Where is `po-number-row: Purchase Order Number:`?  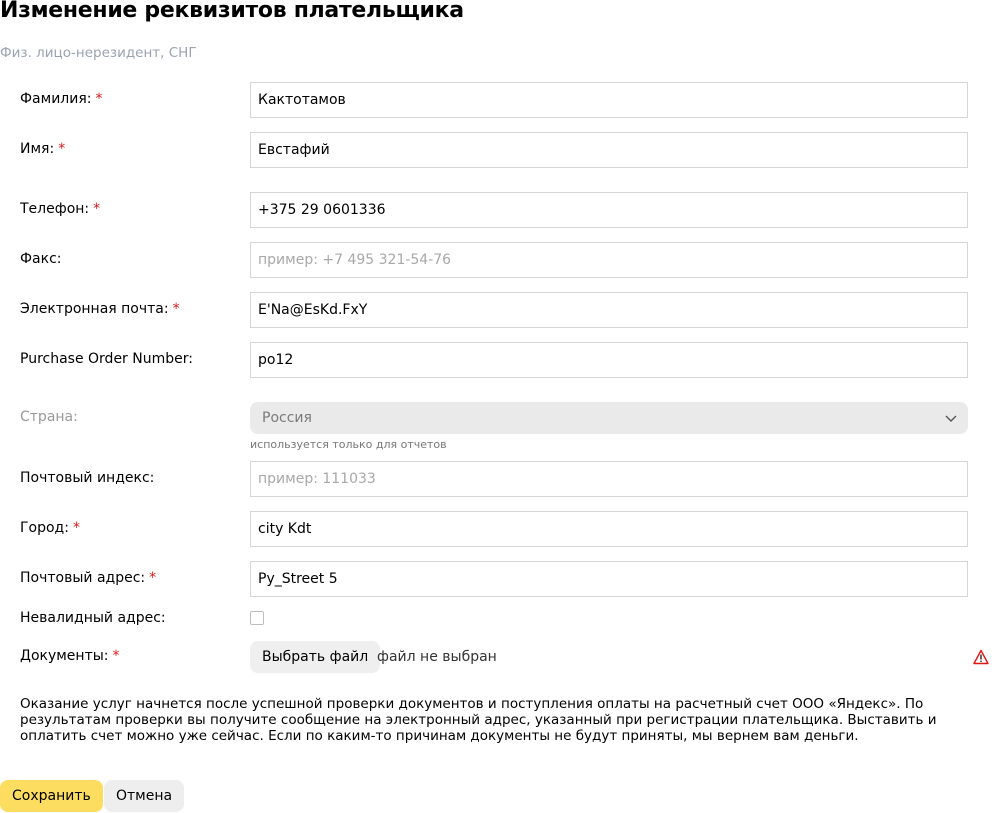 po-number-row: Purchase Order Number: is located at coordinates (494, 360).